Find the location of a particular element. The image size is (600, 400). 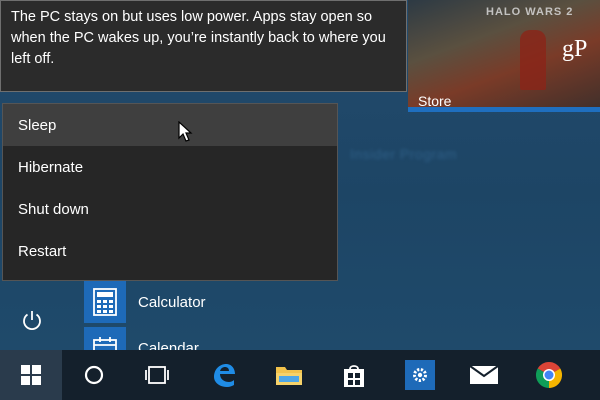

chrome-button is located at coordinates (549, 375).